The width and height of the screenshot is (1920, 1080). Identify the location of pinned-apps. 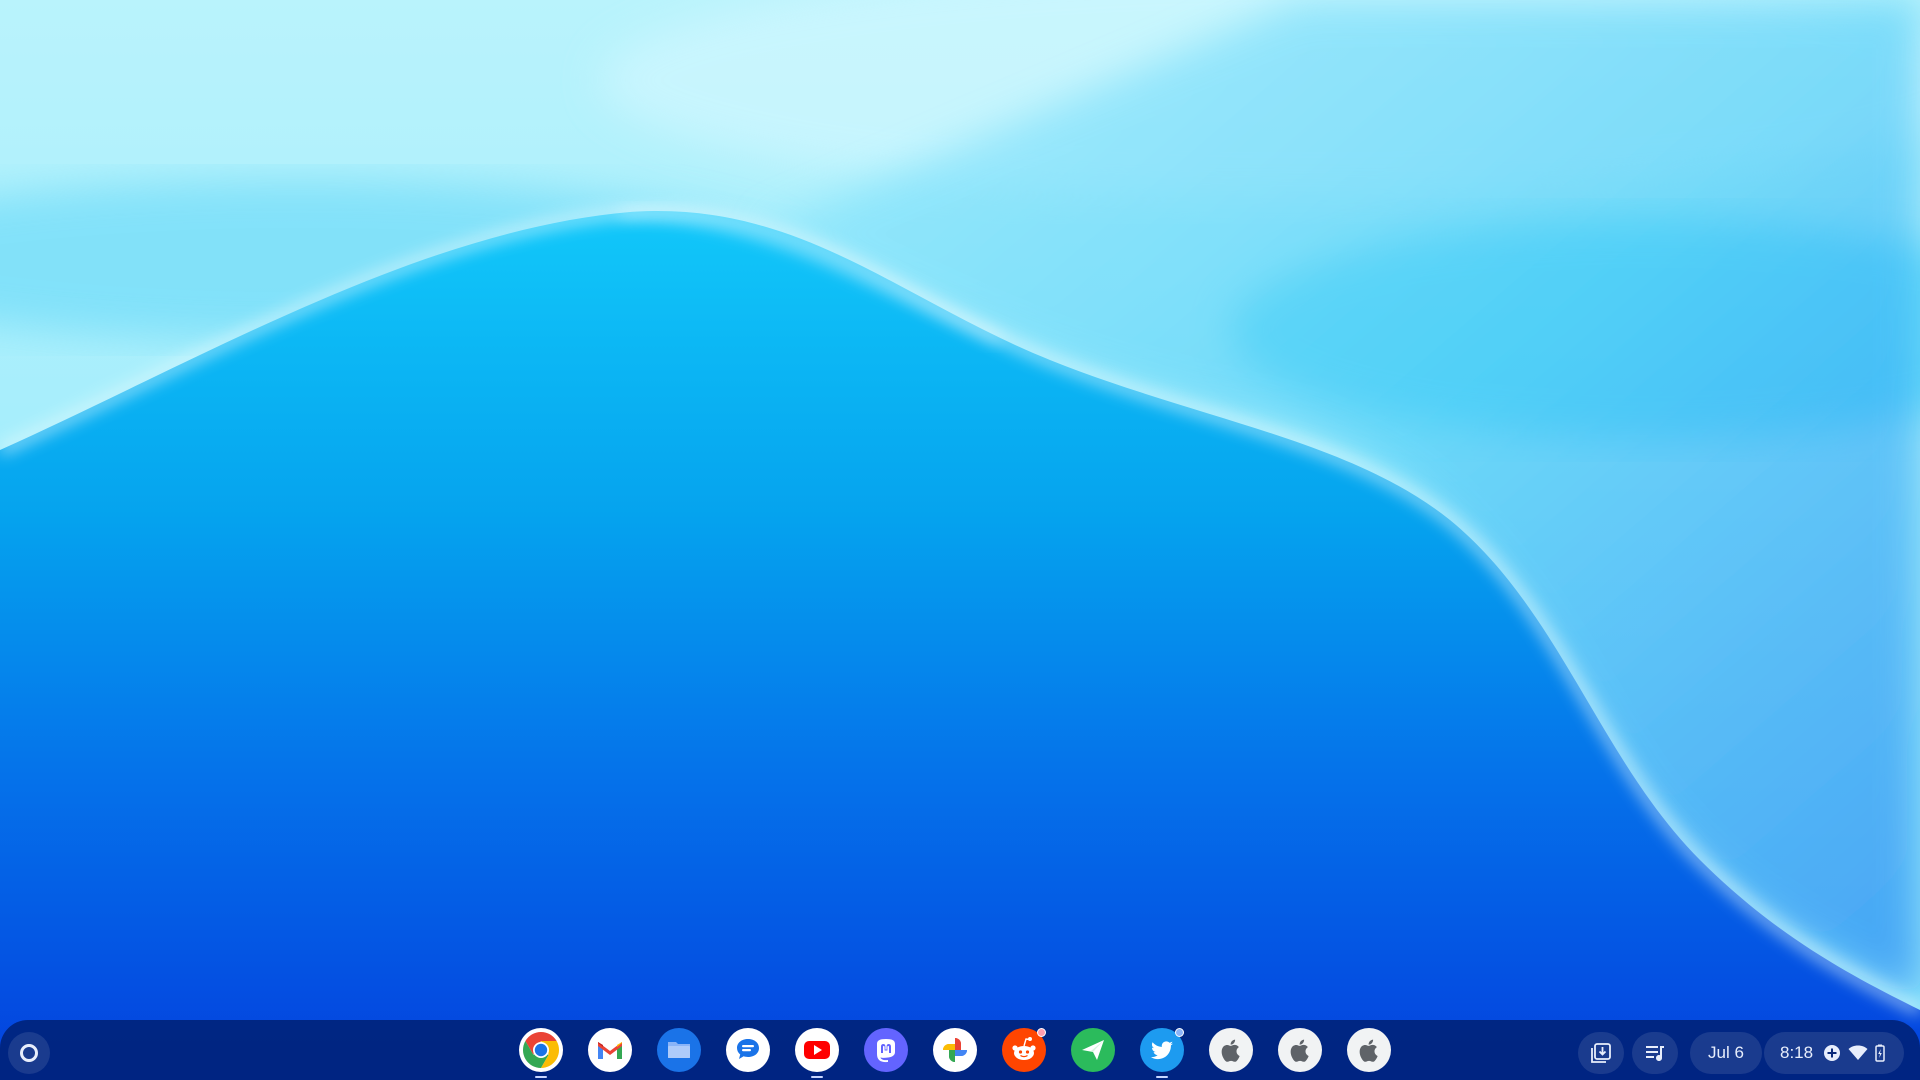
(955, 1052).